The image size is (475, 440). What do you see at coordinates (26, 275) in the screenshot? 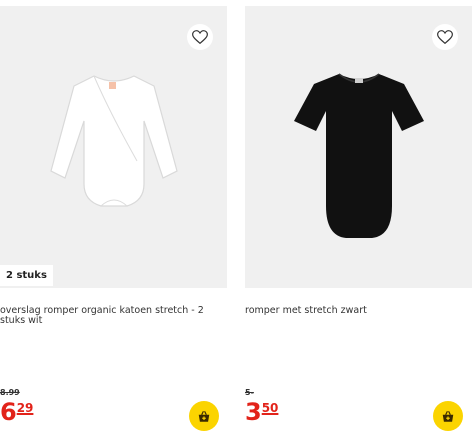
I see `quantity-badge: 2 stuks` at bounding box center [26, 275].